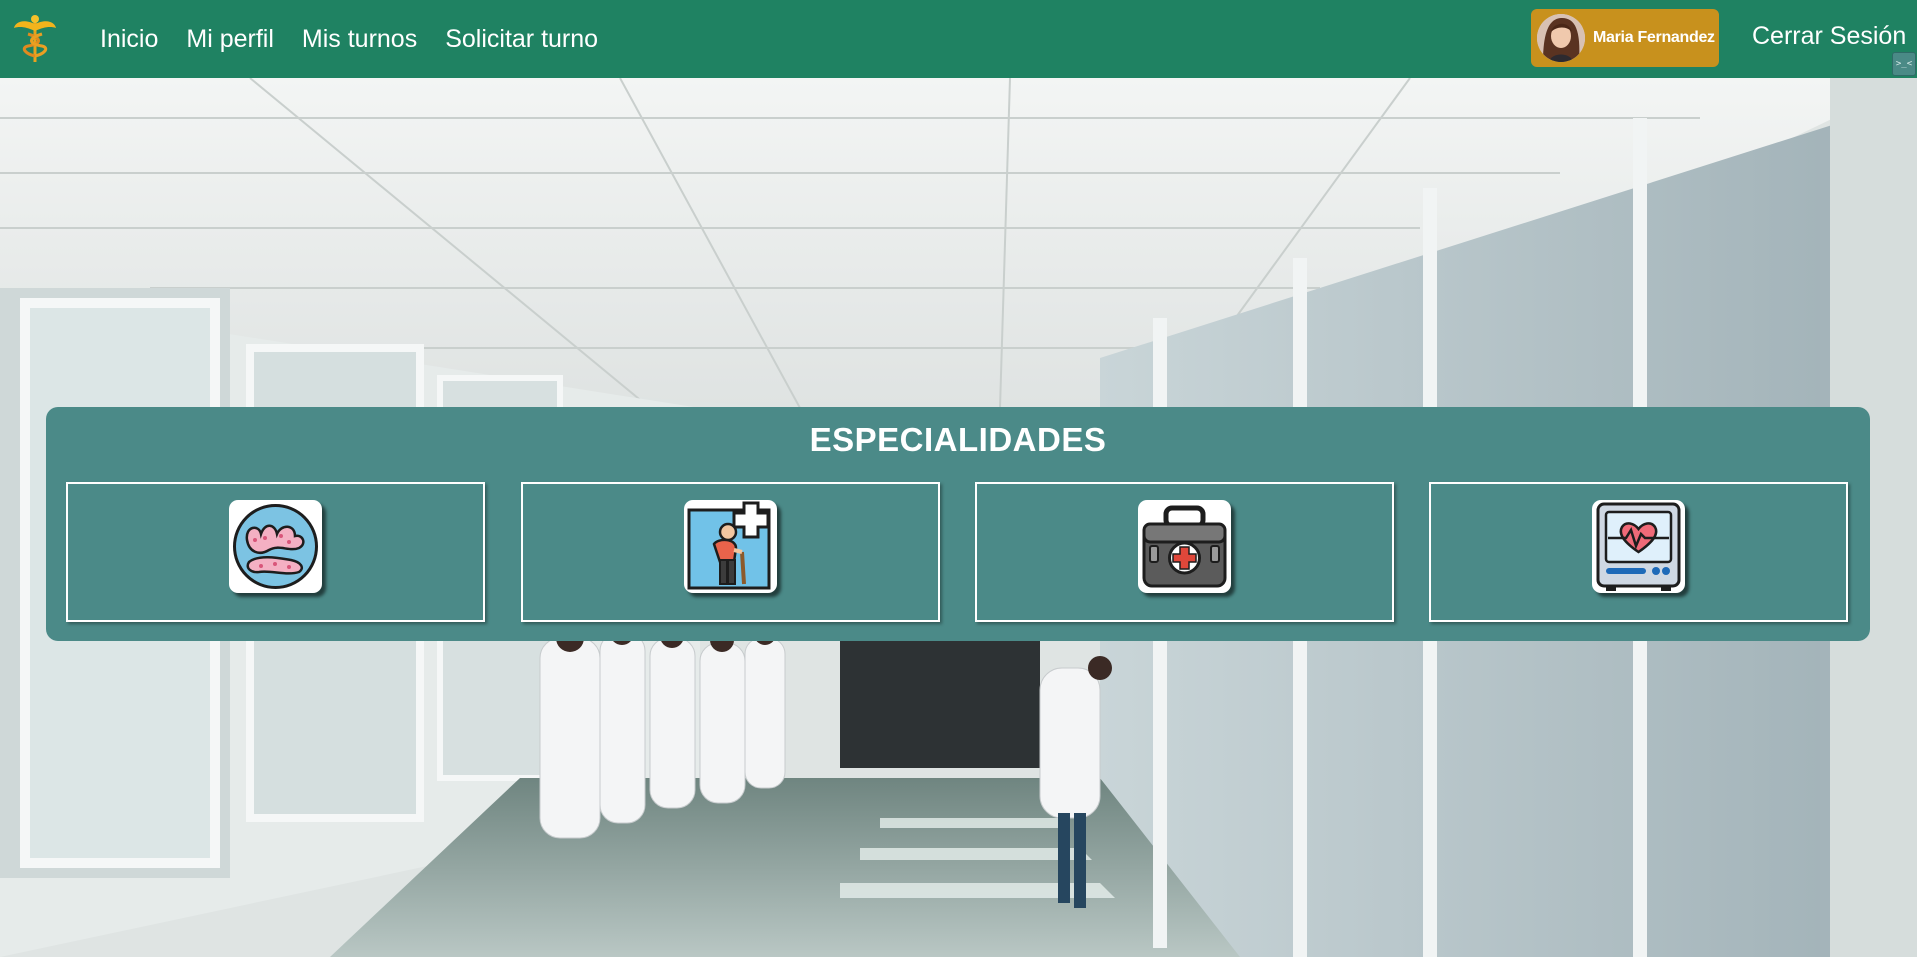  Describe the element at coordinates (1904, 64) in the screenshot. I see `collapse-icon: >_<` at that location.